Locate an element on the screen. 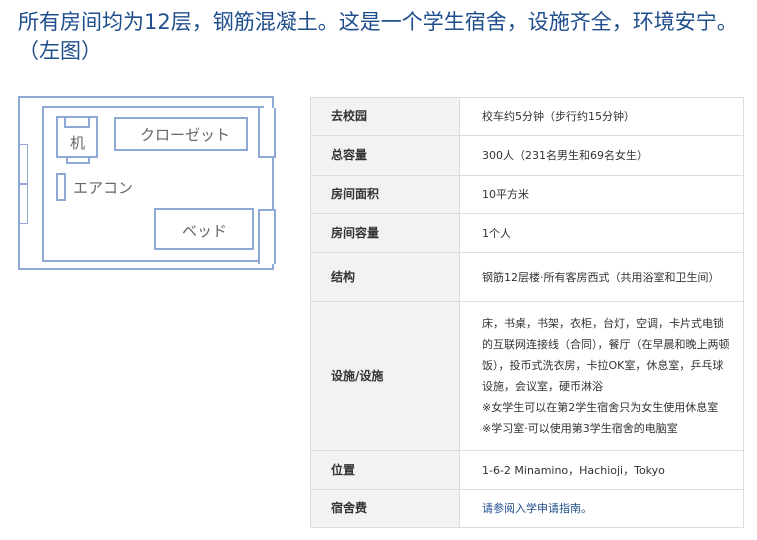  table-row: 宿舍费 请参阅入学申请指南。 is located at coordinates (527, 508).